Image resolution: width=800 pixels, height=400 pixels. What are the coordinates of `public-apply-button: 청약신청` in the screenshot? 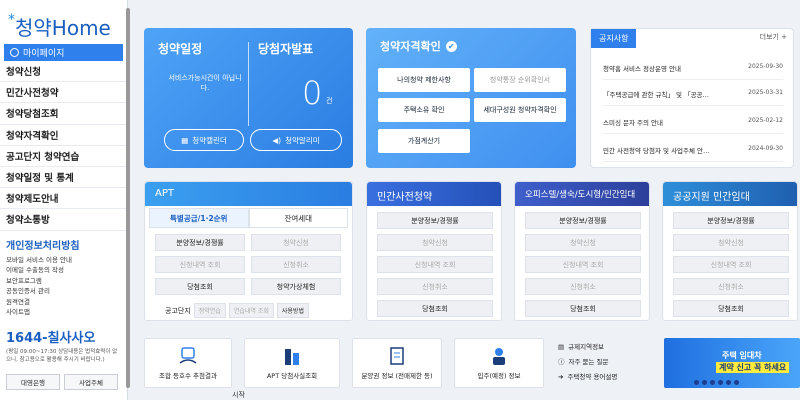 It's located at (731, 242).